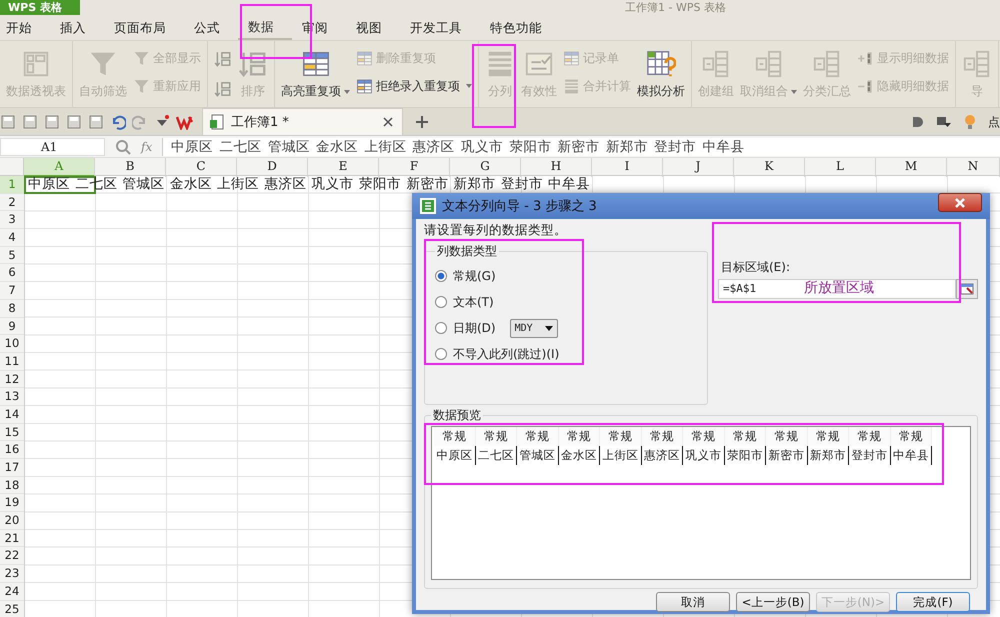 This screenshot has width=1000, height=617. I want to click on row-header: 9, so click(12, 327).